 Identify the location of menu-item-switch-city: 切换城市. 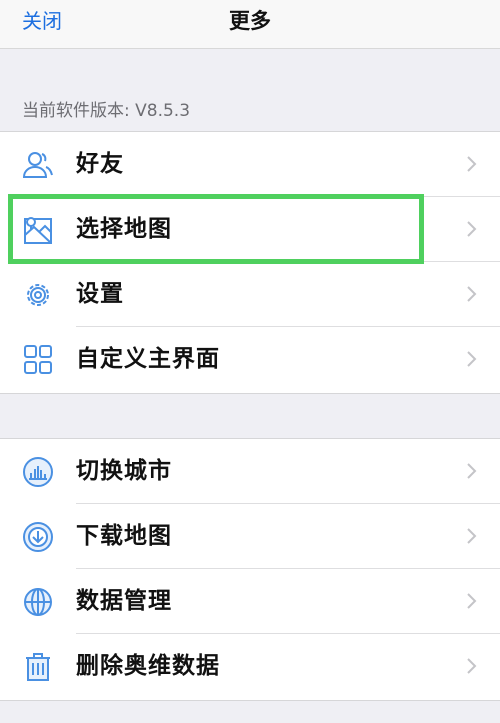
(250, 471).